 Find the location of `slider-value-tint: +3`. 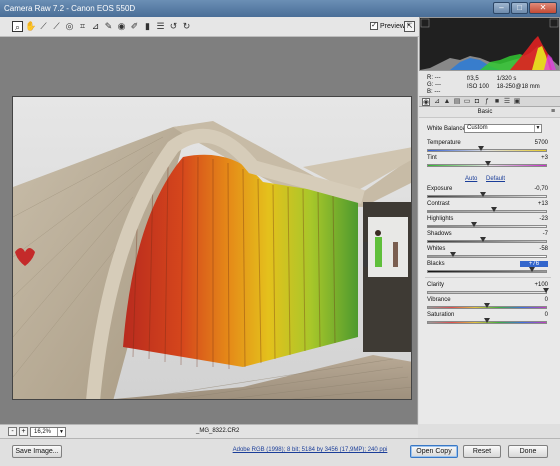

slider-value-tint: +3 is located at coordinates (534, 158).